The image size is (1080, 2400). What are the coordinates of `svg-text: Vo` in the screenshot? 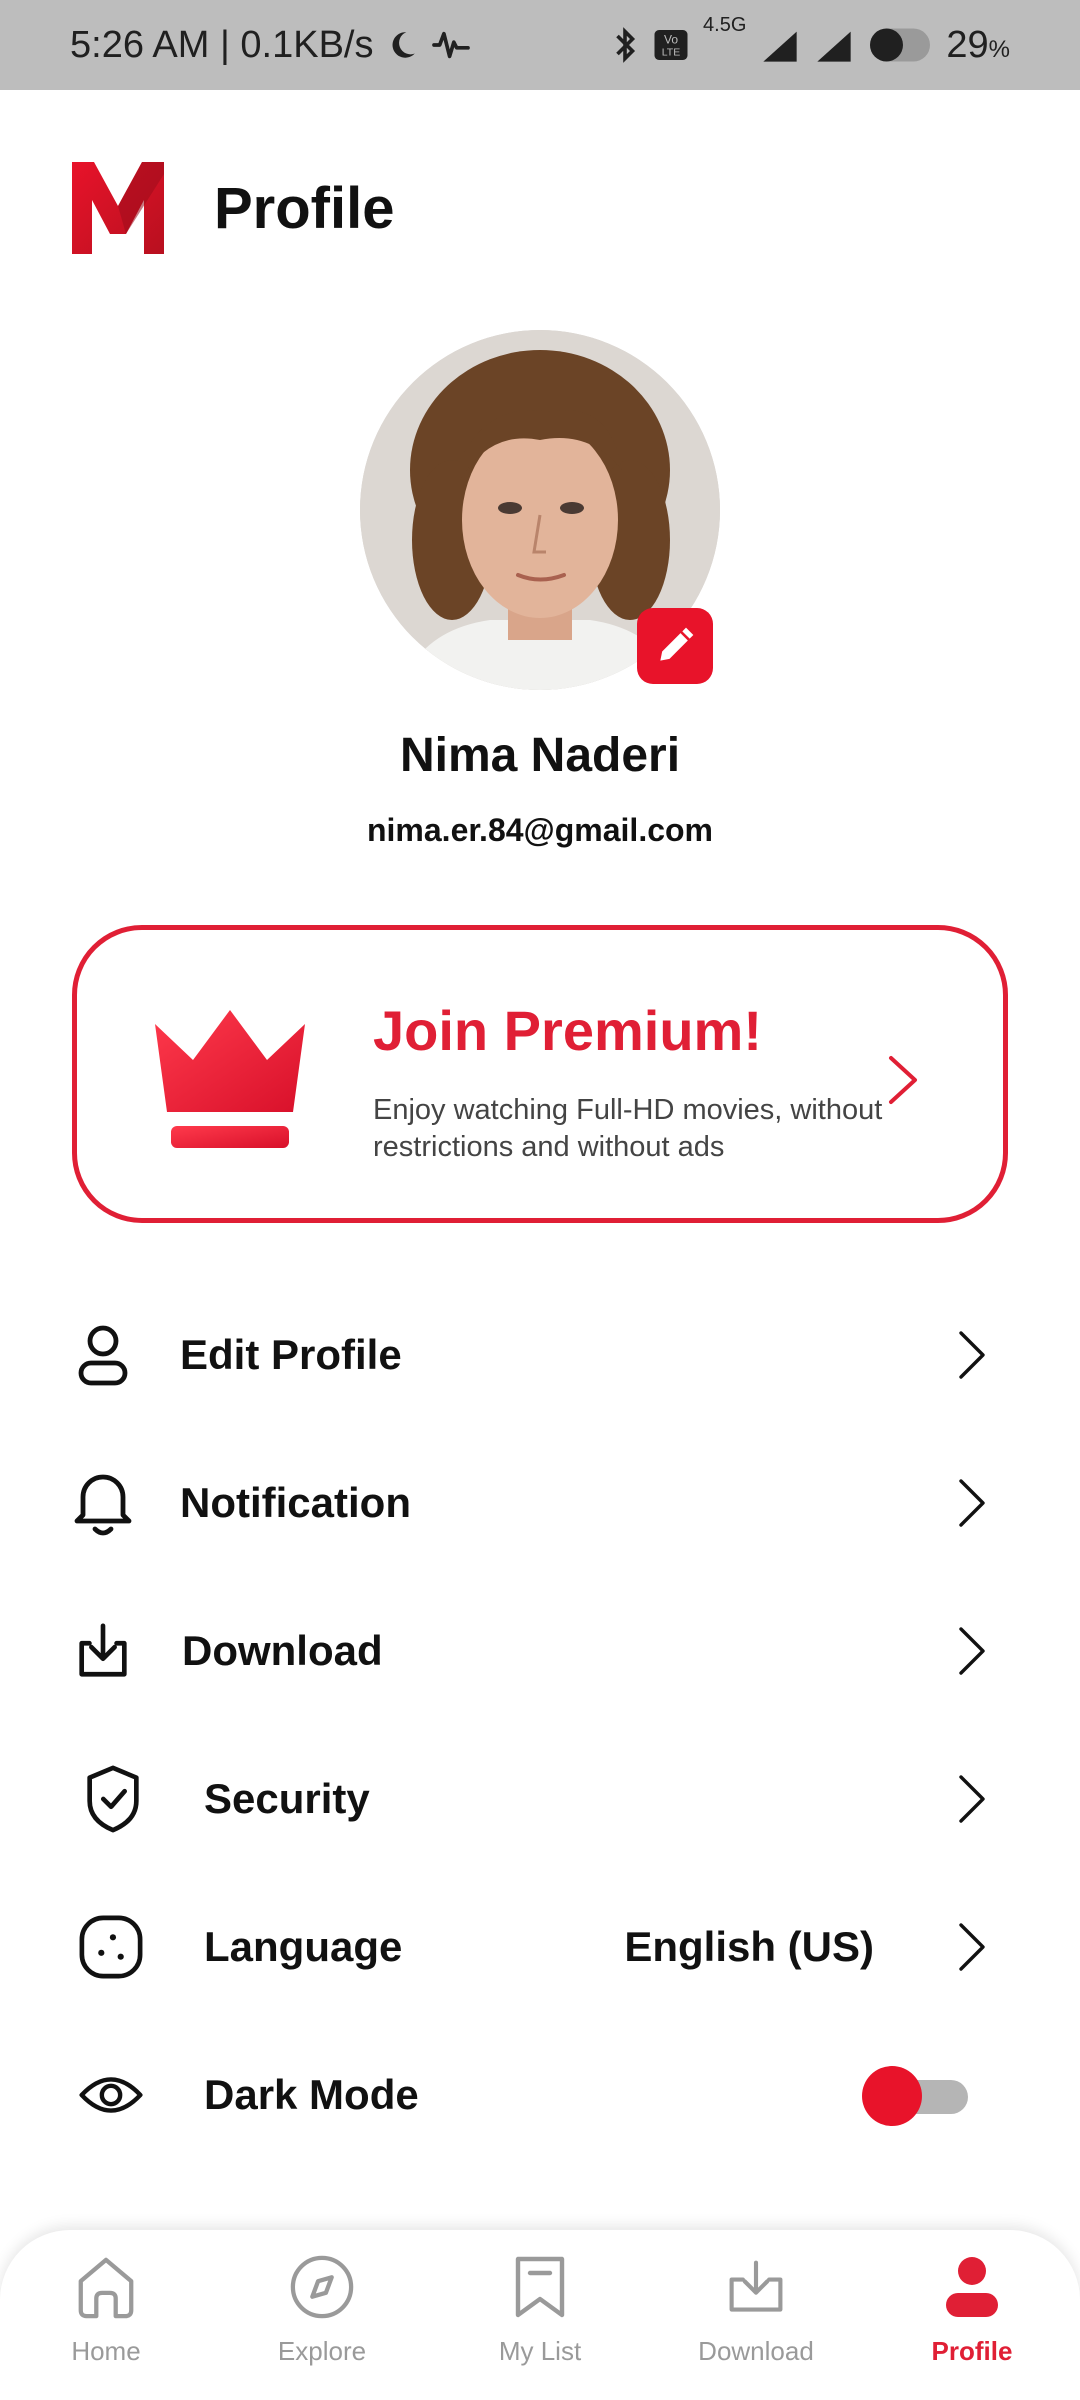 It's located at (671, 40).